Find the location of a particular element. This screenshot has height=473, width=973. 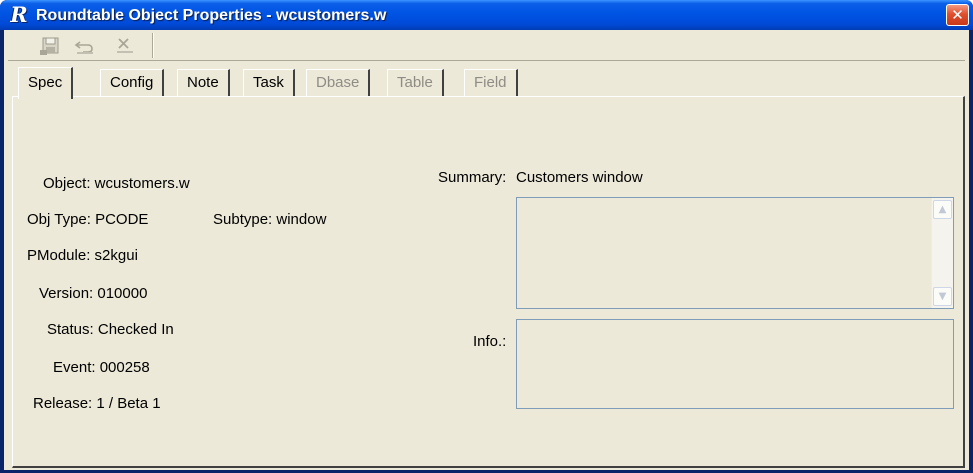

roundtable-app-icon: R is located at coordinates (19, 14).